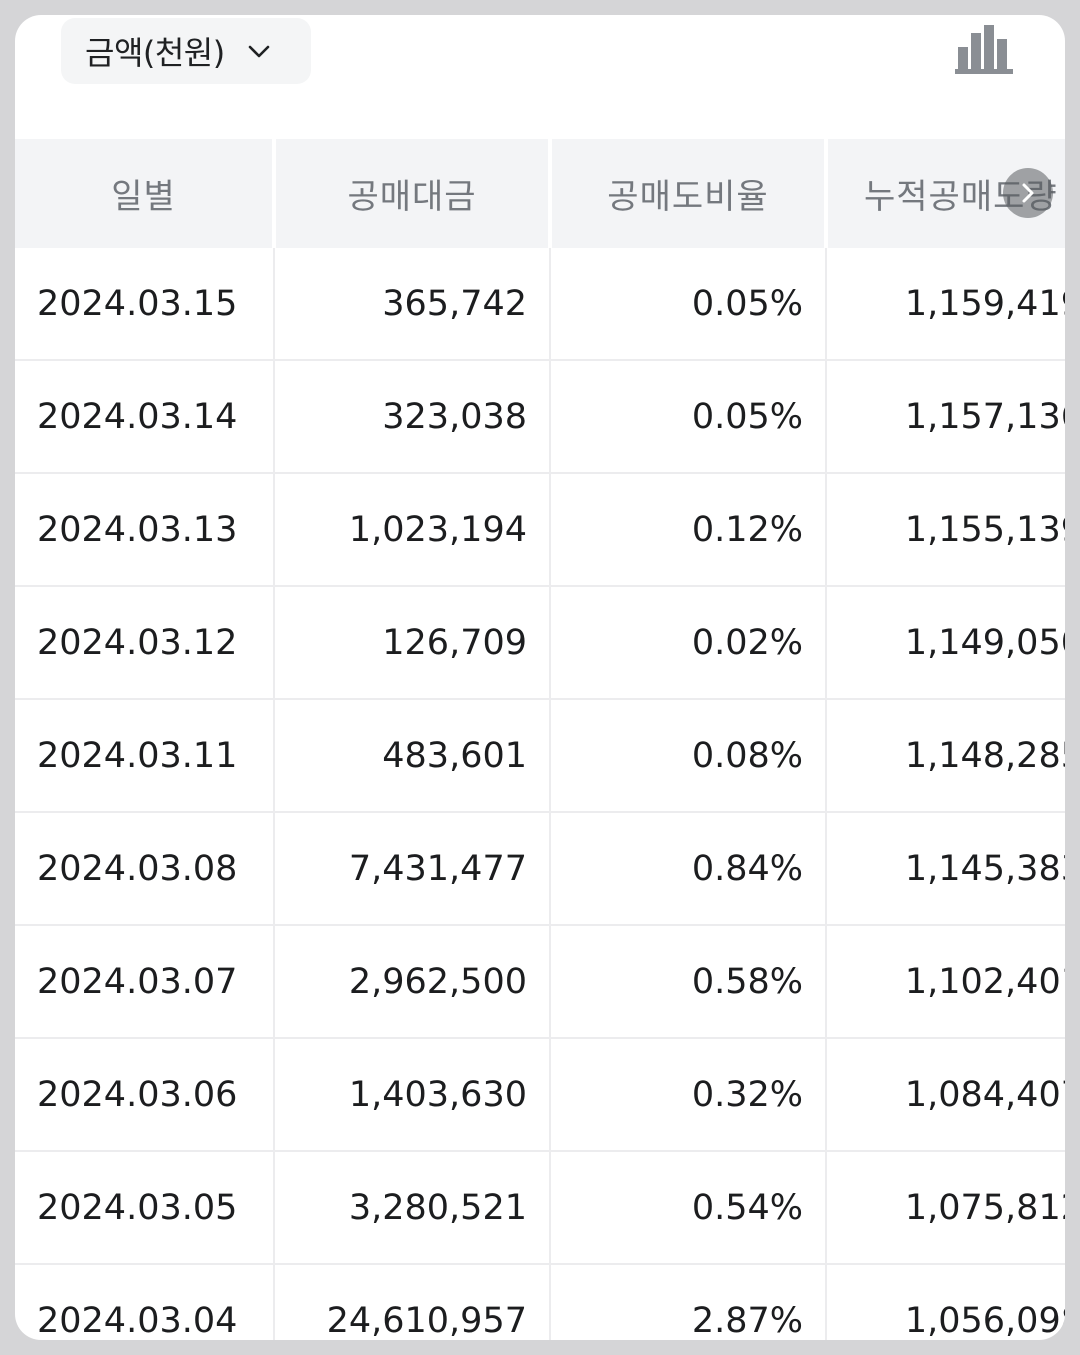 This screenshot has width=1080, height=1355. I want to click on cell-short-amount: 323,038, so click(412, 417).